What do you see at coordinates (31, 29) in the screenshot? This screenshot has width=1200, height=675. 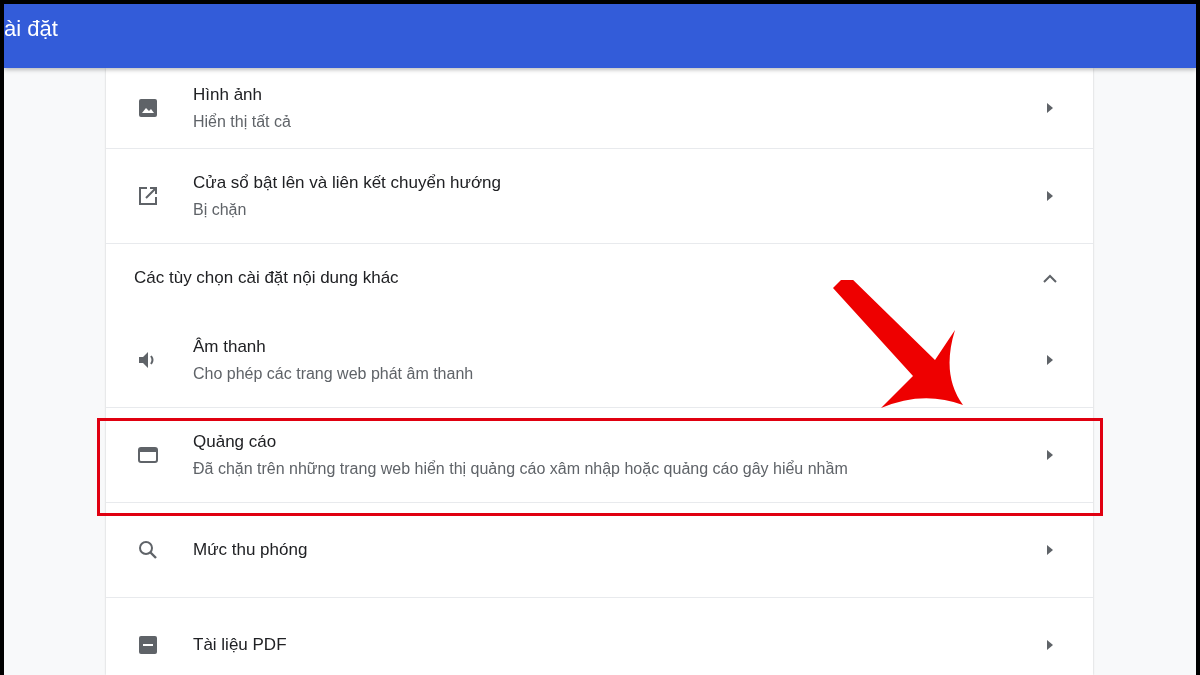 I see `page-title: ài đặt` at bounding box center [31, 29].